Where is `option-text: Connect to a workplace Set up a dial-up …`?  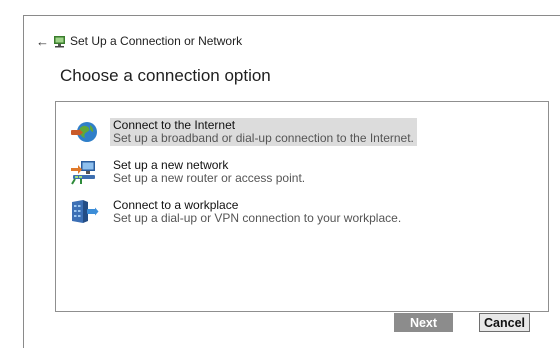
option-text: Connect to a workplace Set up a dial-up … is located at coordinates (257, 212).